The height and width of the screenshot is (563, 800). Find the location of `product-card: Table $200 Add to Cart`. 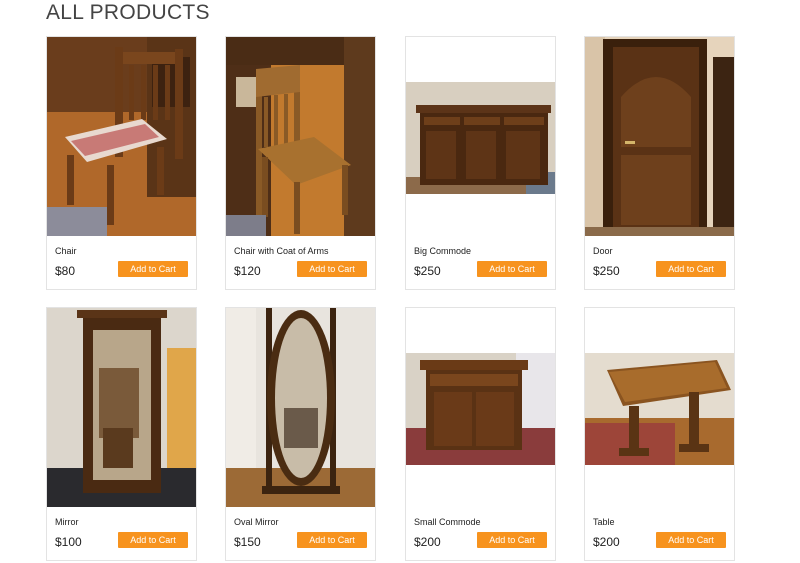

product-card: Table $200 Add to Cart is located at coordinates (659, 434).